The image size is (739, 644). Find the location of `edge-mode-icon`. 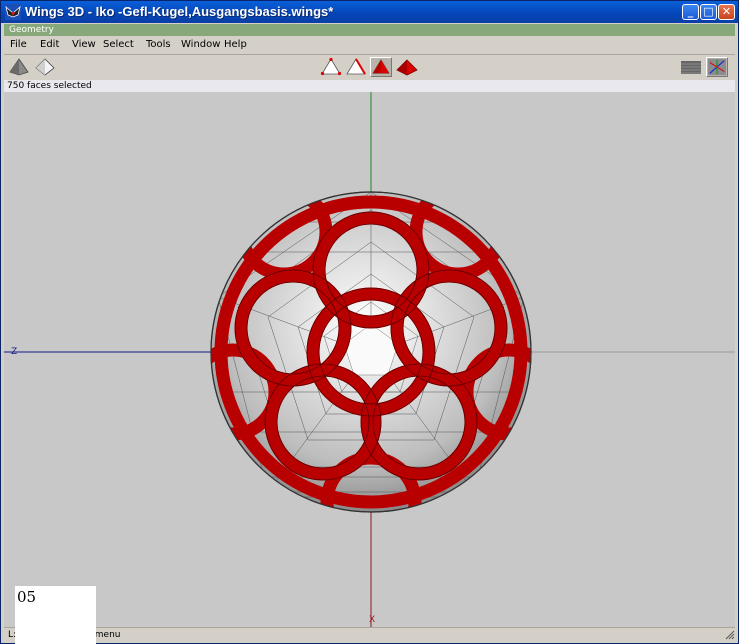

edge-mode-icon is located at coordinates (356, 67).